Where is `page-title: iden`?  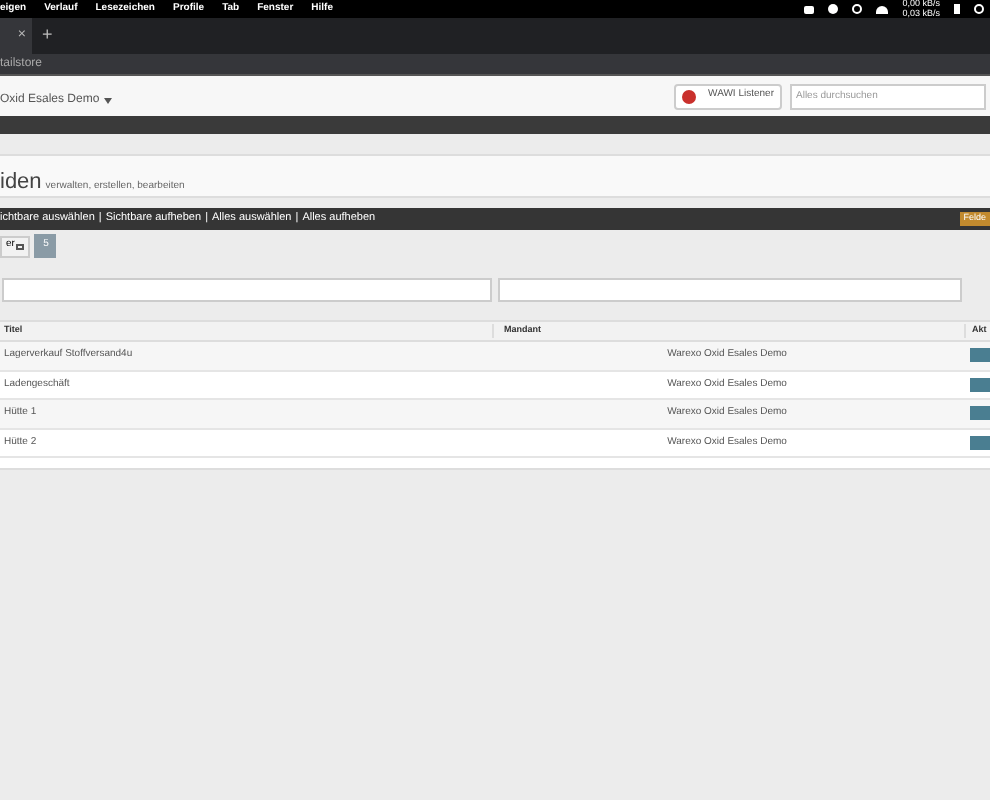 page-title: iden is located at coordinates (21, 183).